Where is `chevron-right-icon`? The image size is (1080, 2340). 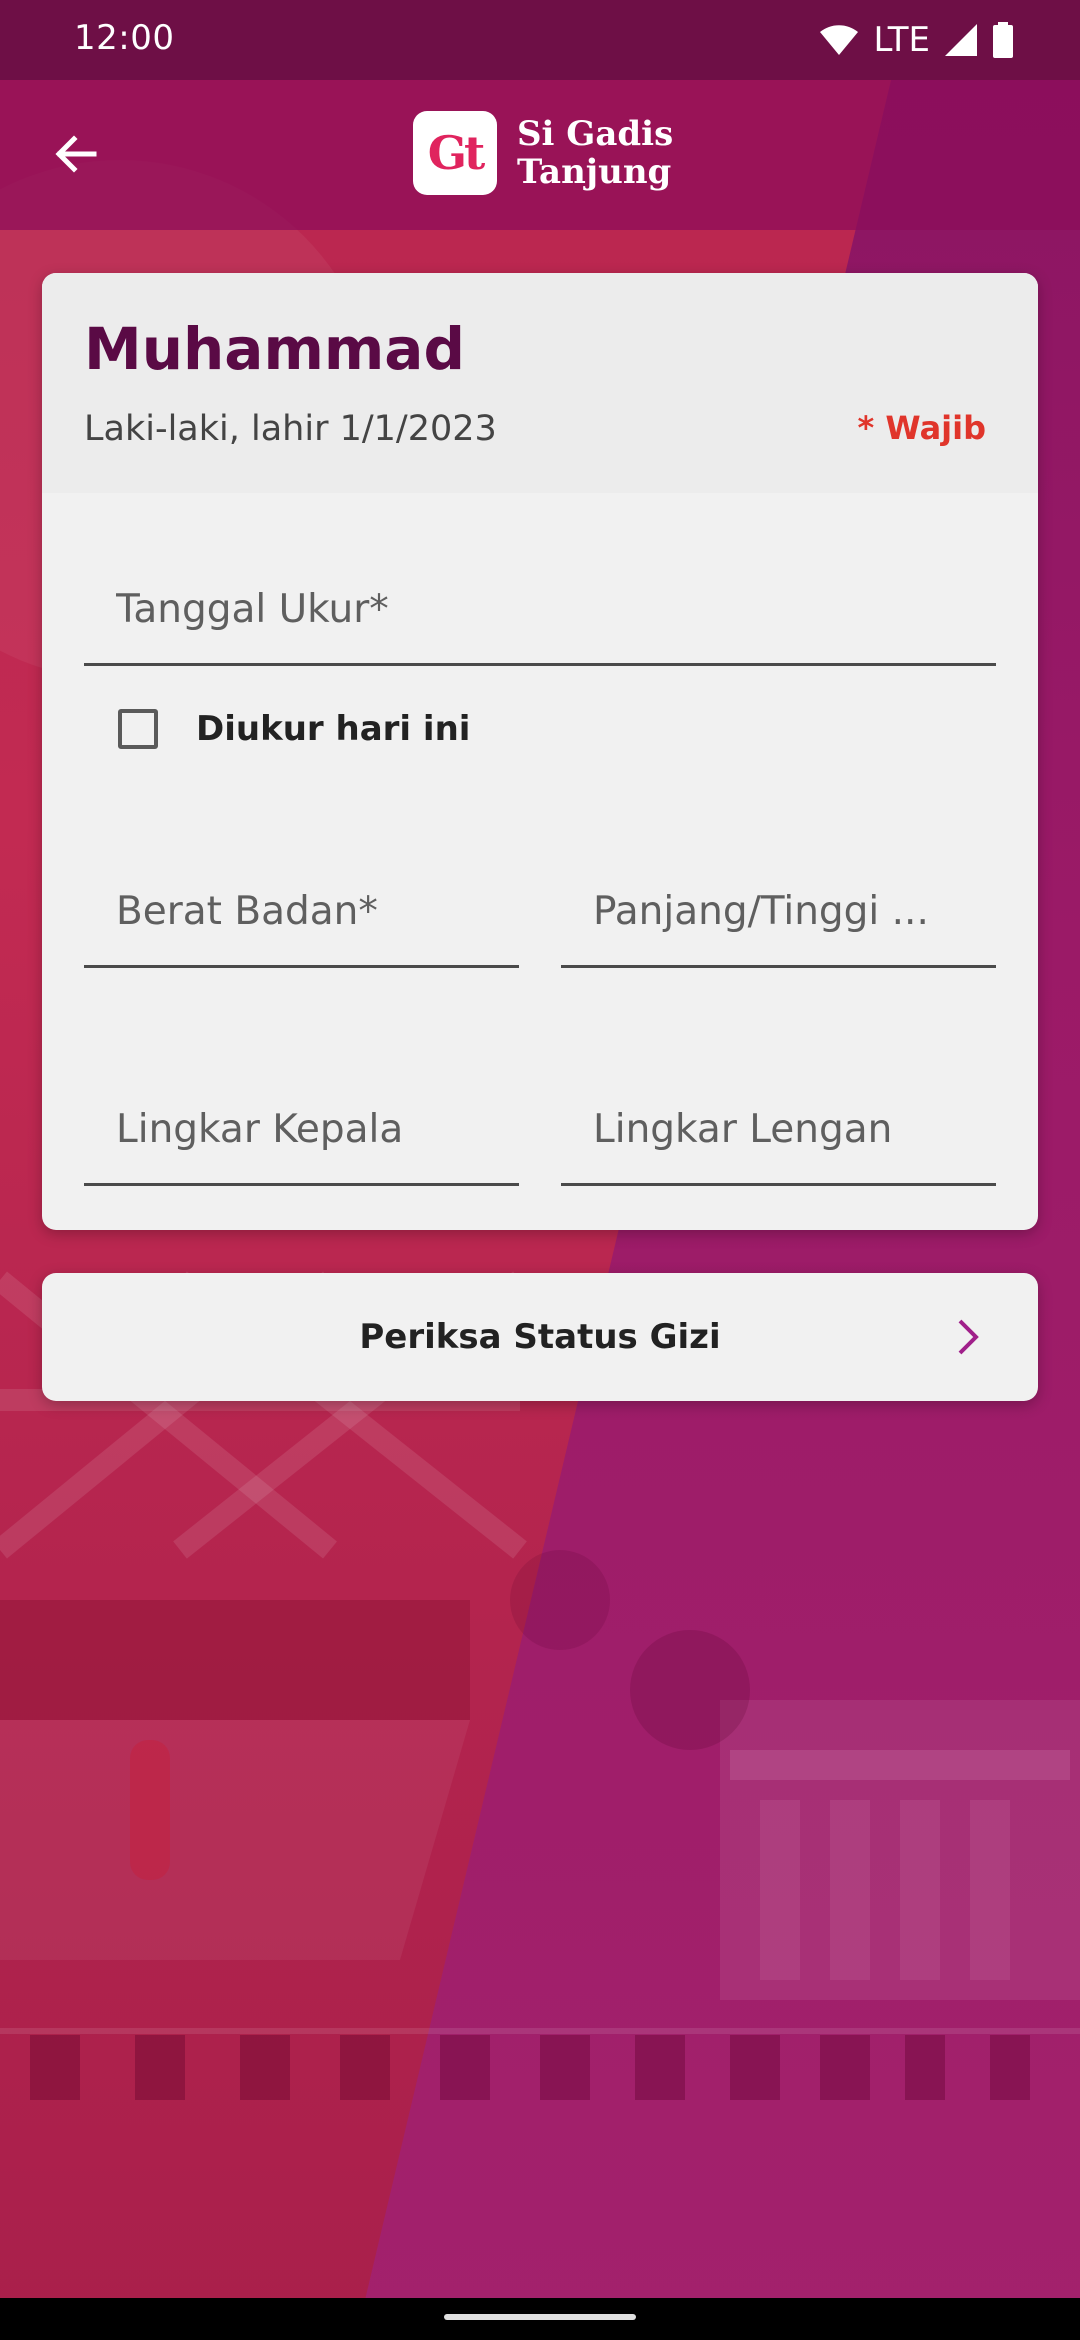
chevron-right-icon is located at coordinates (968, 1337).